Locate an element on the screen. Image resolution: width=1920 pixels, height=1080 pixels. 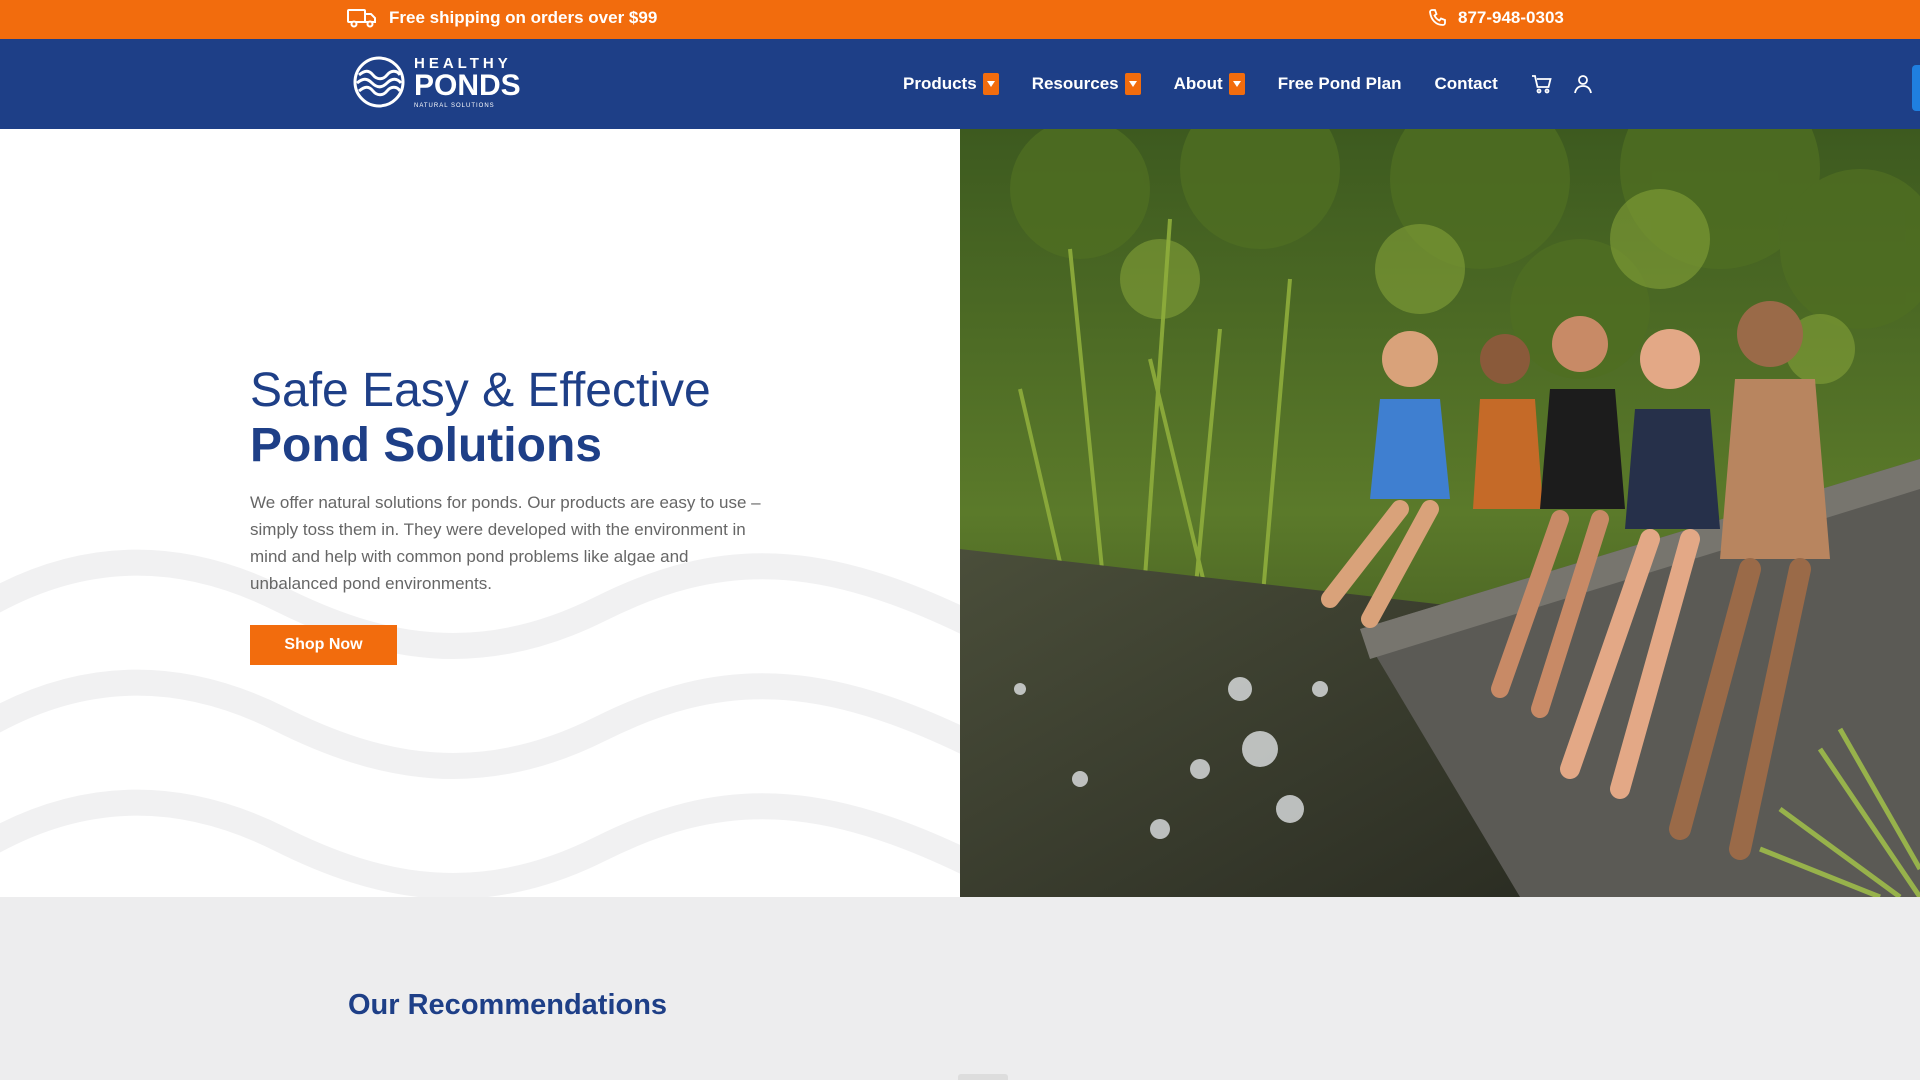
hero-title-line1: Safe Easy & Effective is located at coordinates (480, 390).